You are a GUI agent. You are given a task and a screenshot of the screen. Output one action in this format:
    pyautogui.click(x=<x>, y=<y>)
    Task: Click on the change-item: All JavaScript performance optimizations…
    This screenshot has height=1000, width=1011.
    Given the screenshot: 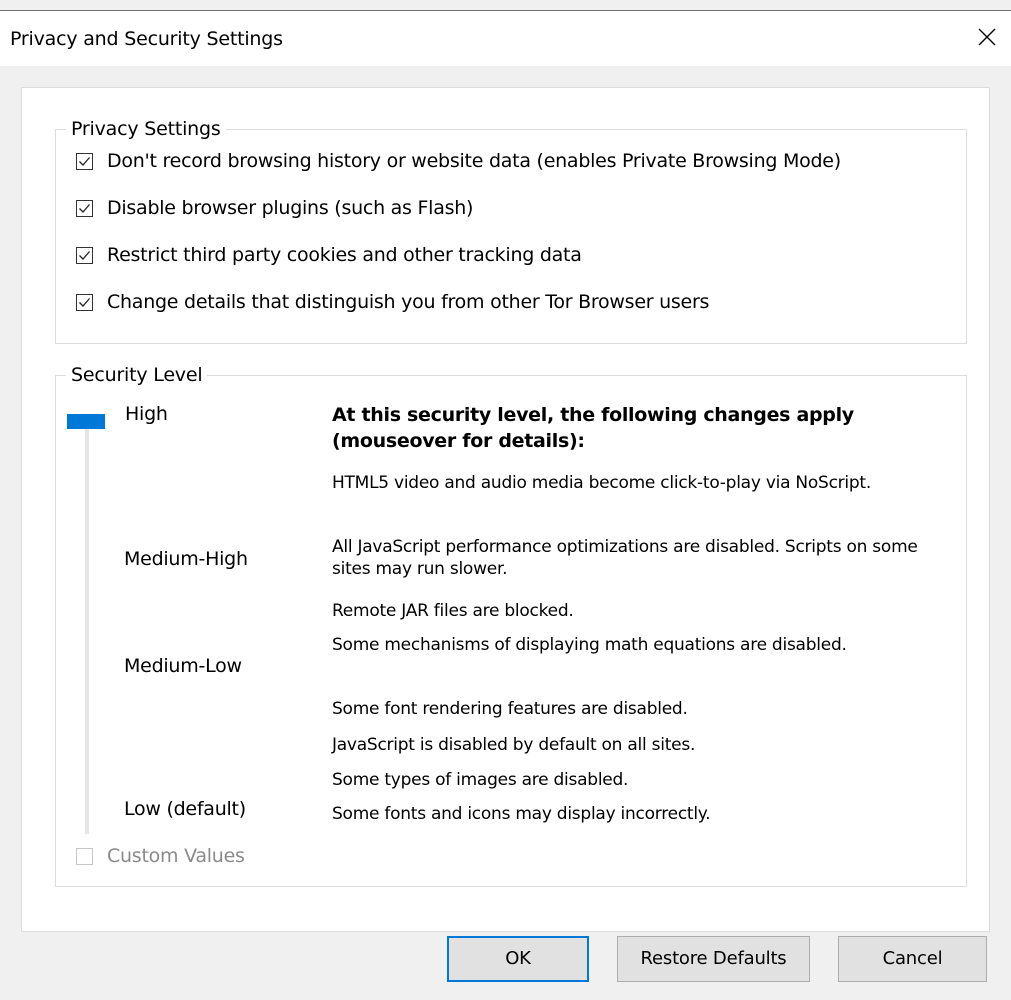 What is the action you would take?
    pyautogui.click(x=625, y=558)
    